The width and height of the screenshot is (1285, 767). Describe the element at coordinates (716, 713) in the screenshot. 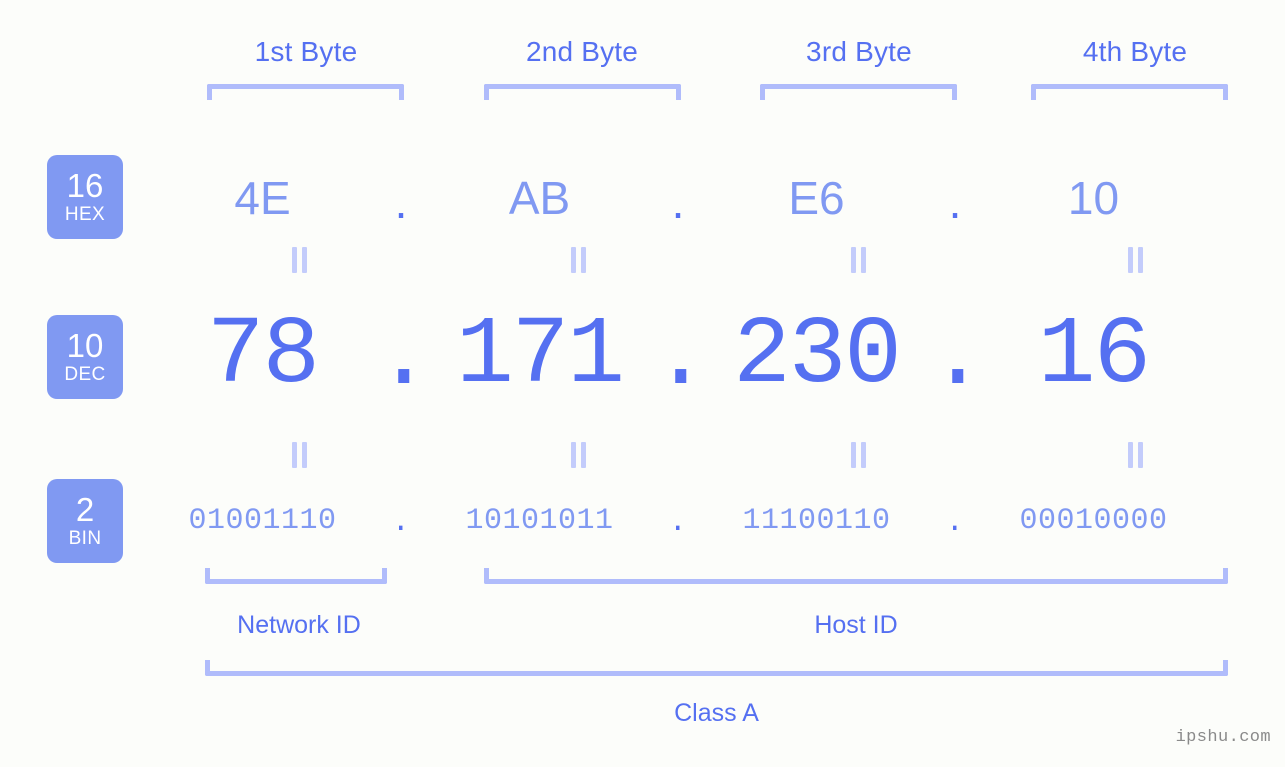

I see `class-label: Class A` at that location.